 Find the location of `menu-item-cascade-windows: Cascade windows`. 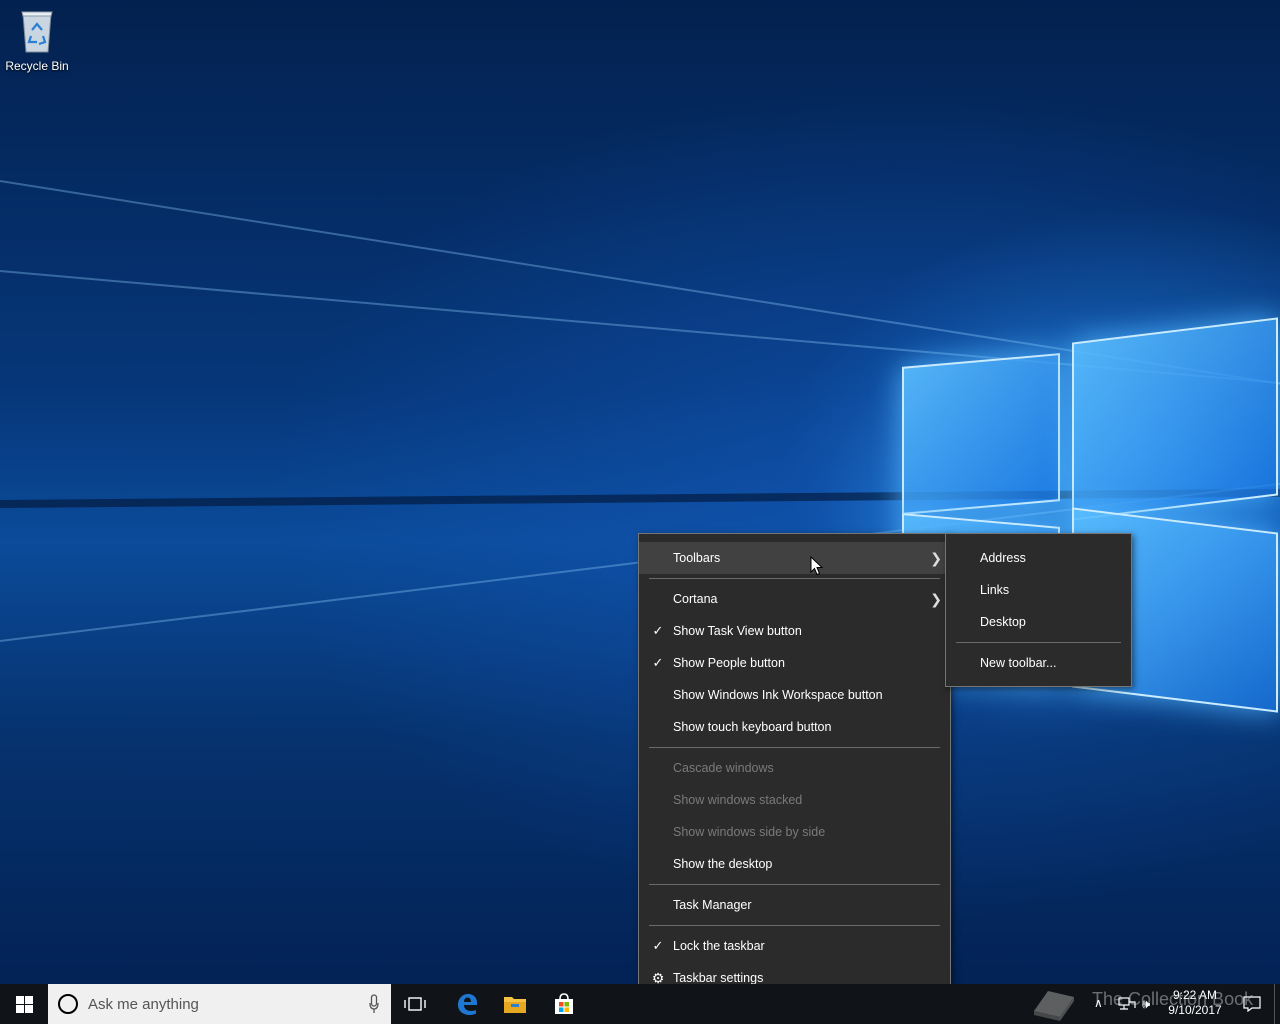

menu-item-cascade-windows: Cascade windows is located at coordinates (794, 768).